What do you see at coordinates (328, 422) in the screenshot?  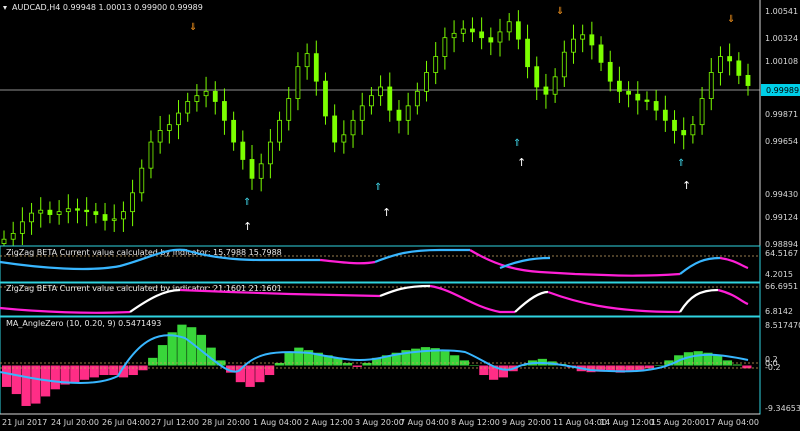 I see `time-tick: 2 Aug 12:00` at bounding box center [328, 422].